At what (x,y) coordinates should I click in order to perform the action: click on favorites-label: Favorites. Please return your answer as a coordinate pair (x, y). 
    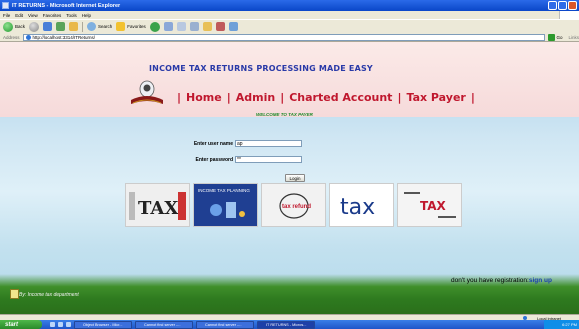
    Looking at the image, I should click on (136, 26).